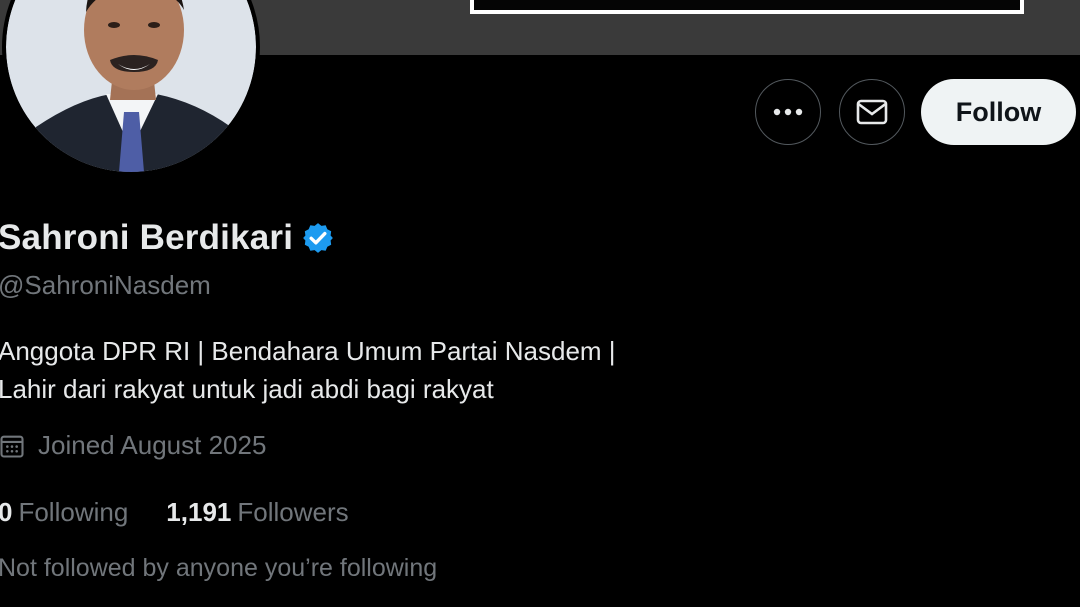 The height and width of the screenshot is (607, 1080). I want to click on followers-link: 1,191 Followers, so click(257, 512).